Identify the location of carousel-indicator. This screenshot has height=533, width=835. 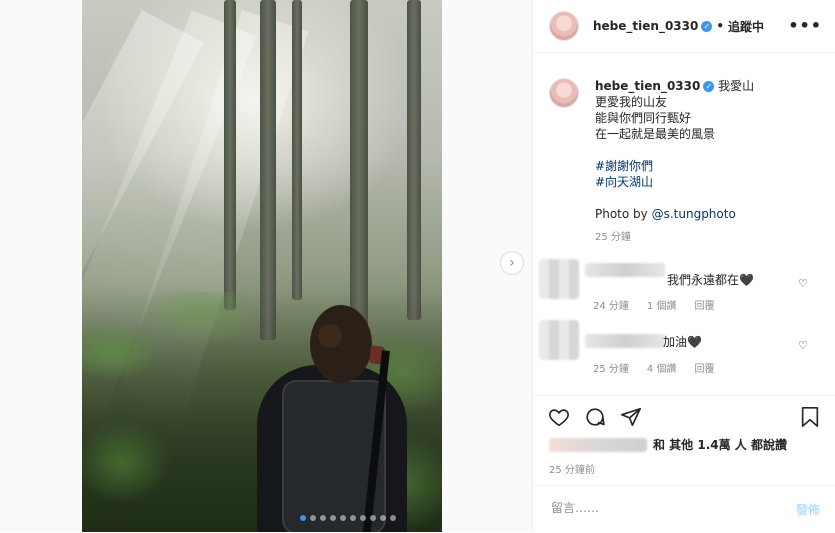
(348, 518).